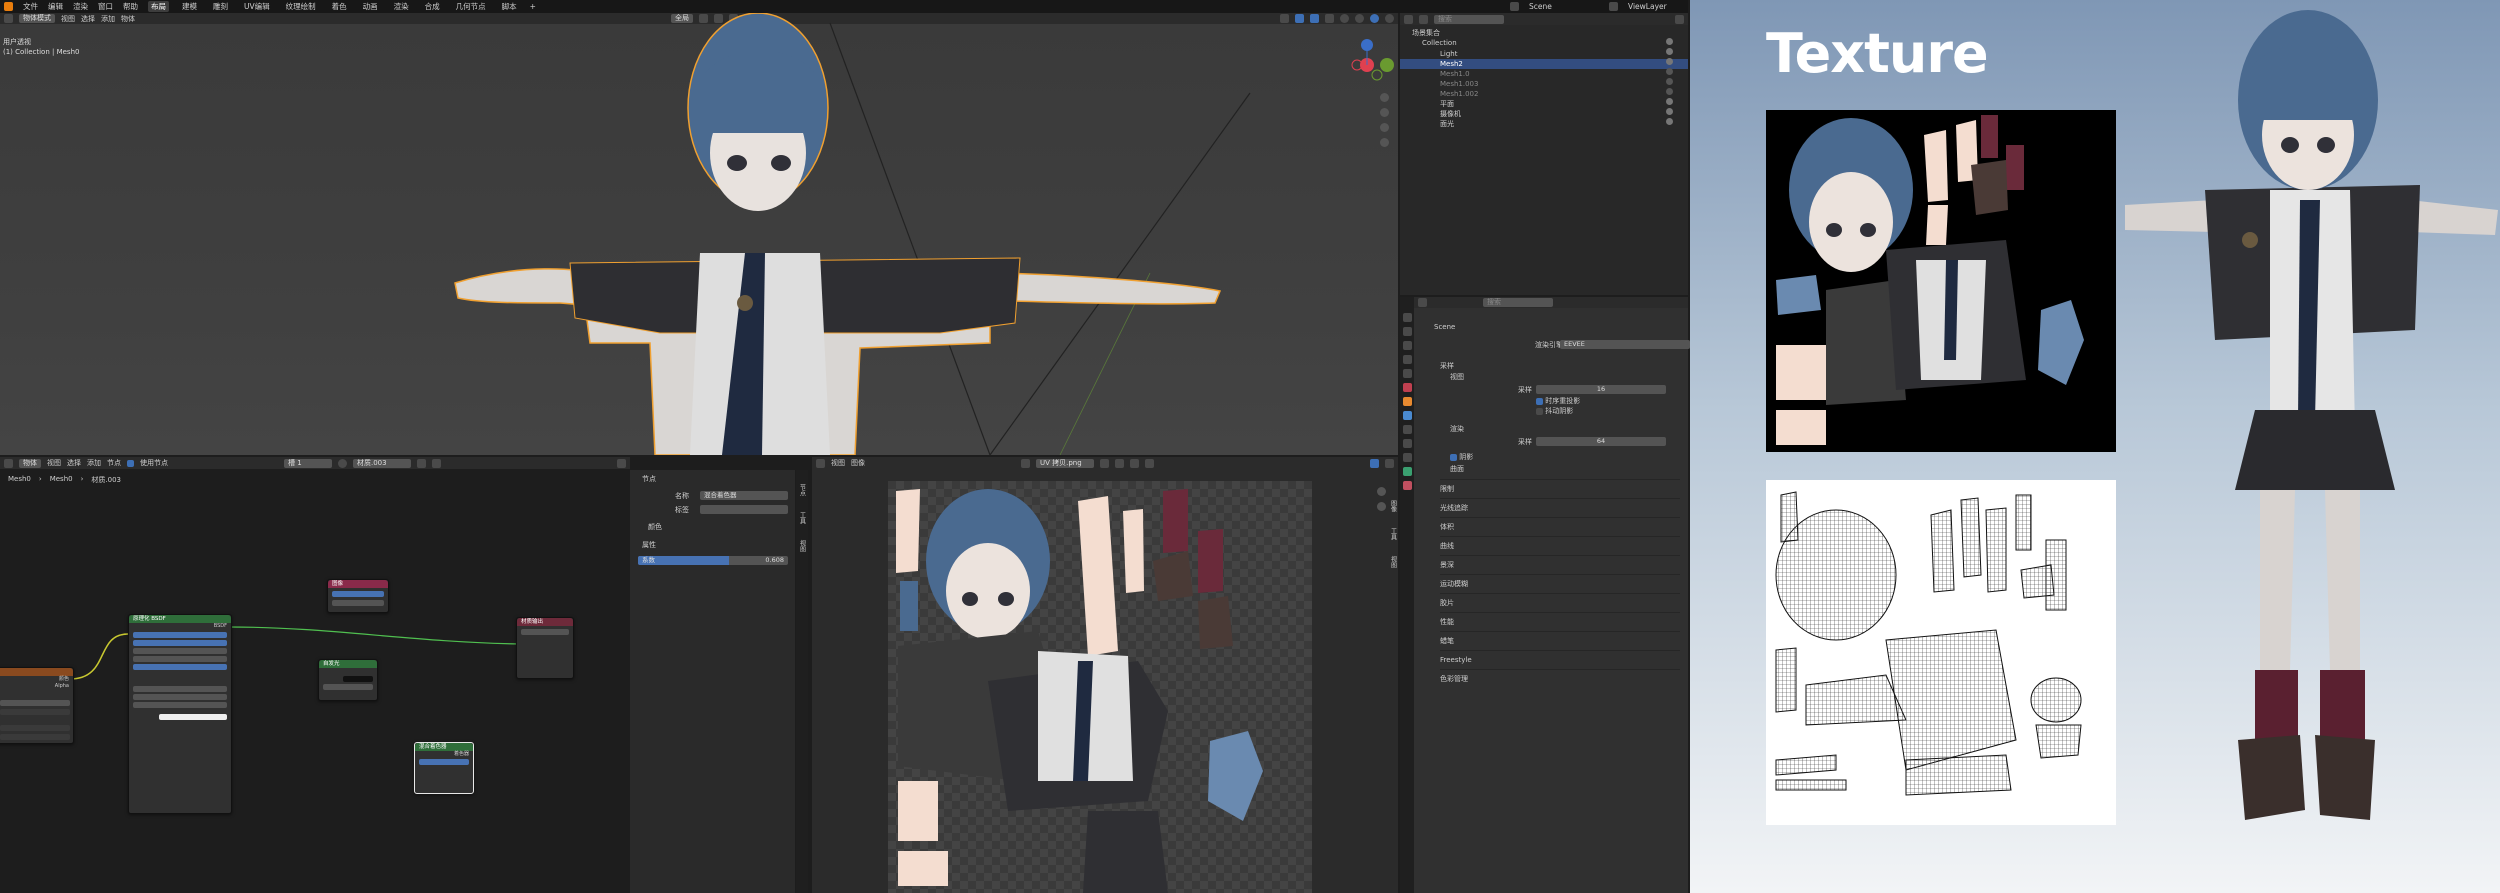 The image size is (2500, 893). Describe the element at coordinates (1560, 507) in the screenshot. I see `section-raytracing: 光线追踪` at that location.